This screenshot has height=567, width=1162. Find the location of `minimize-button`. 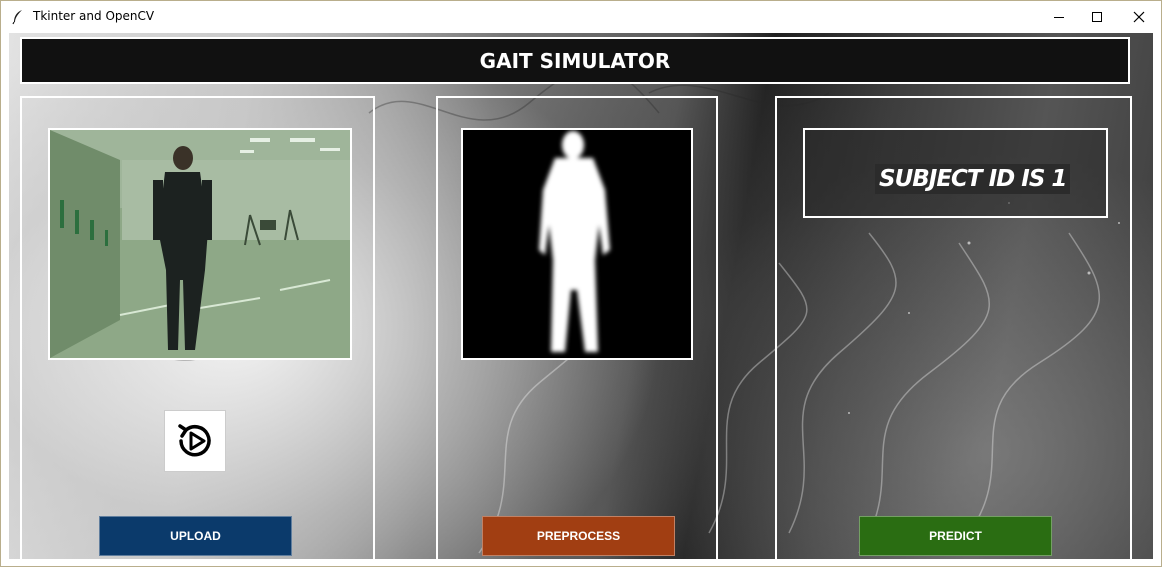

minimize-button is located at coordinates (1059, 17).